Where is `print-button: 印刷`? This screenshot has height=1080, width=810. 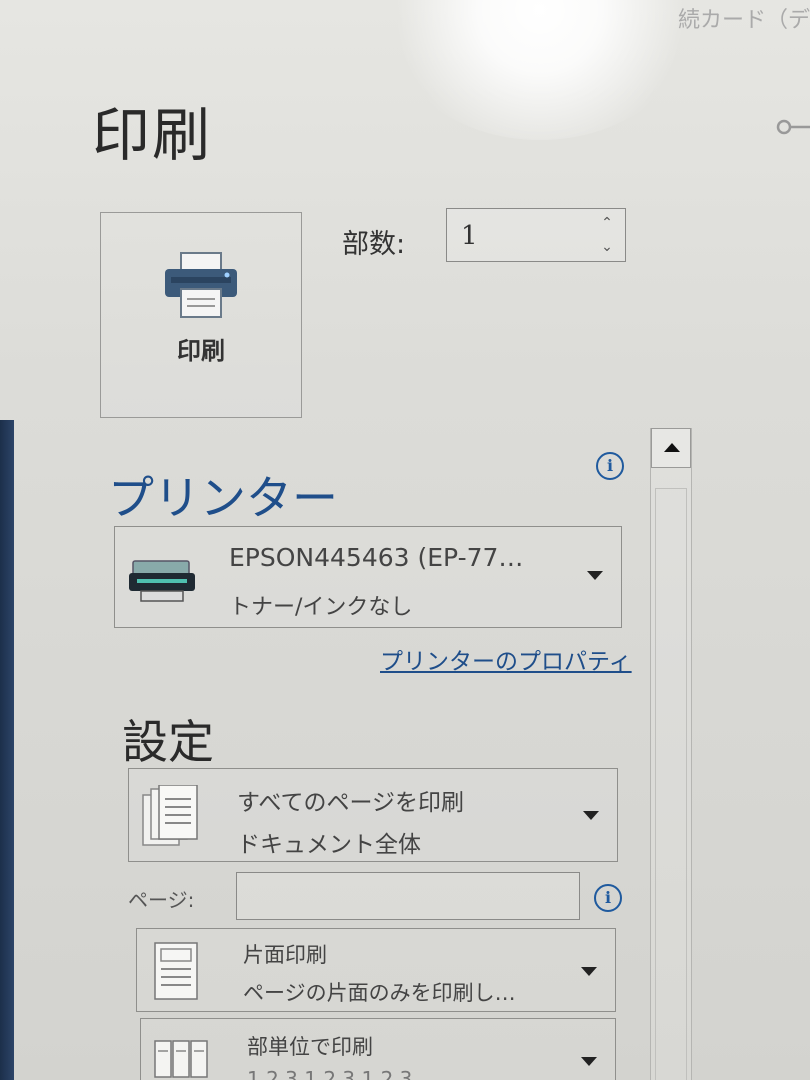 print-button: 印刷 is located at coordinates (201, 315).